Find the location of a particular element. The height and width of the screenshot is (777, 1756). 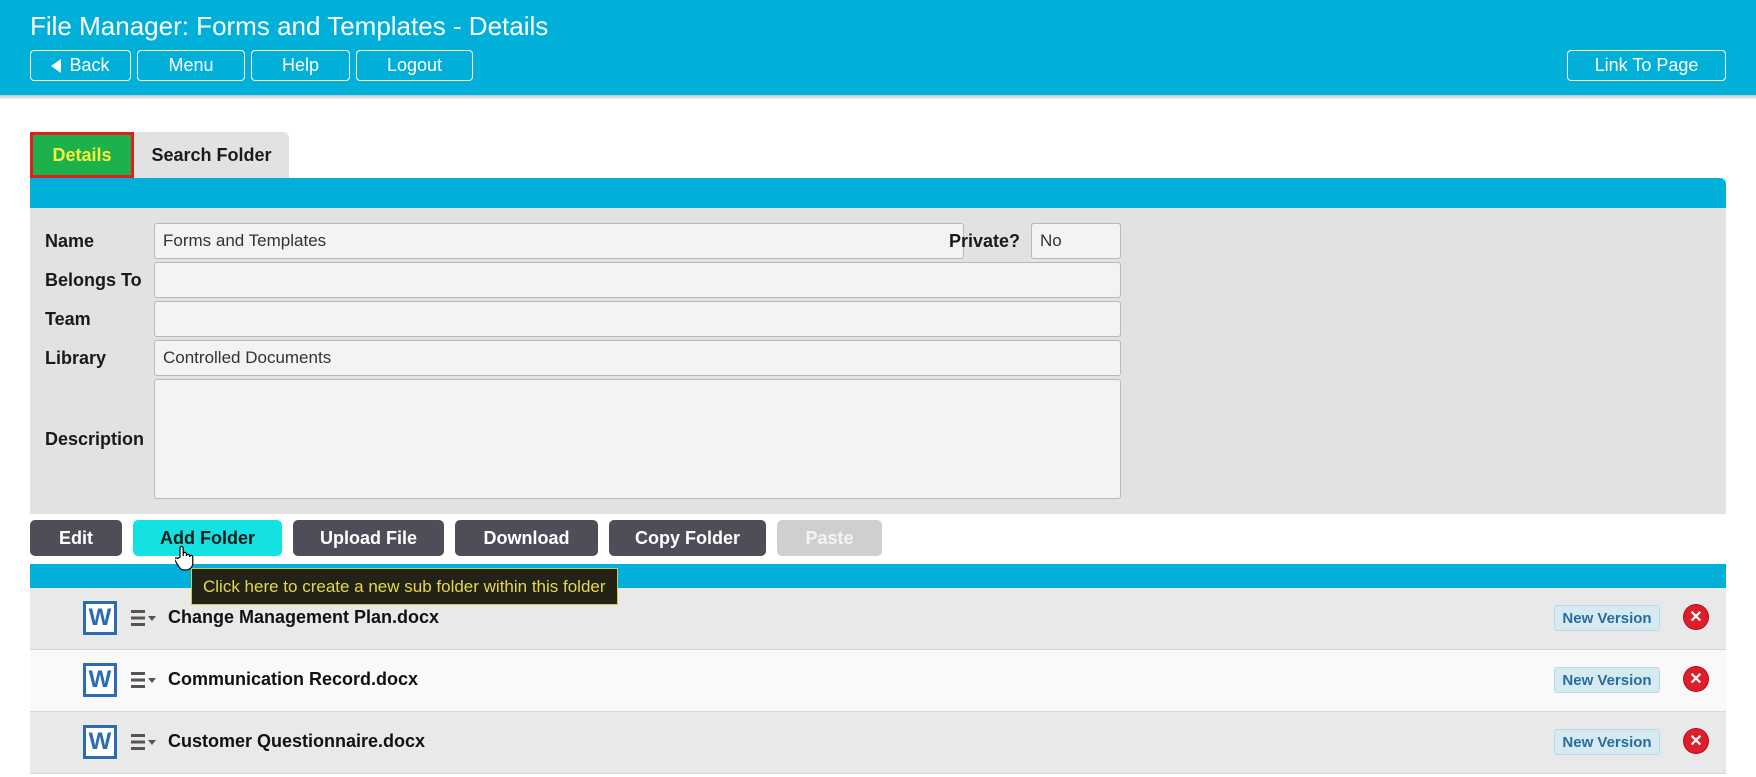

name-field: Forms and Templates is located at coordinates (559, 241).